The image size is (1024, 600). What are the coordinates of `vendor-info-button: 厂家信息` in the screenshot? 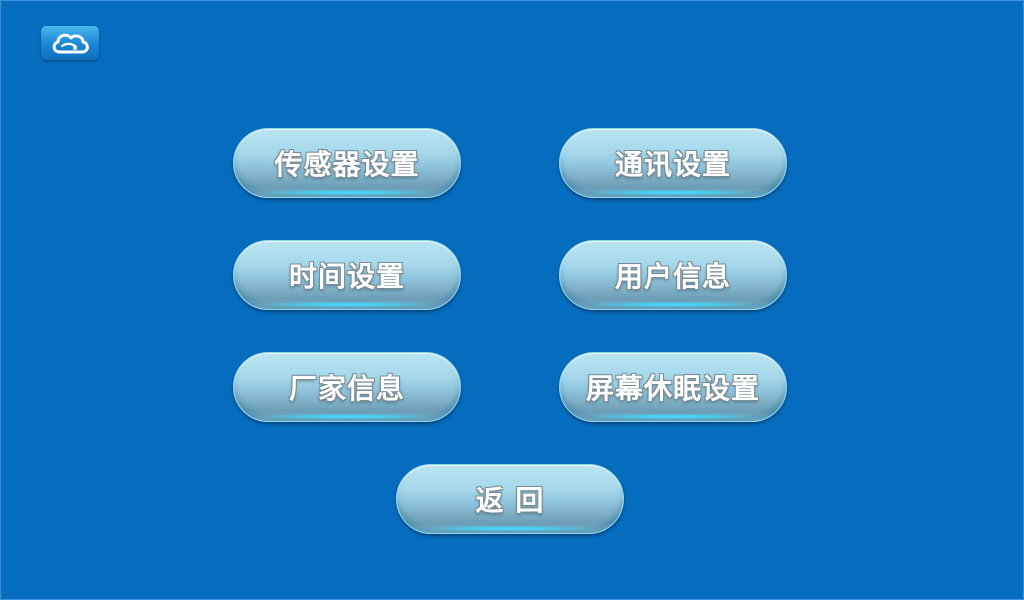 It's located at (347, 387).